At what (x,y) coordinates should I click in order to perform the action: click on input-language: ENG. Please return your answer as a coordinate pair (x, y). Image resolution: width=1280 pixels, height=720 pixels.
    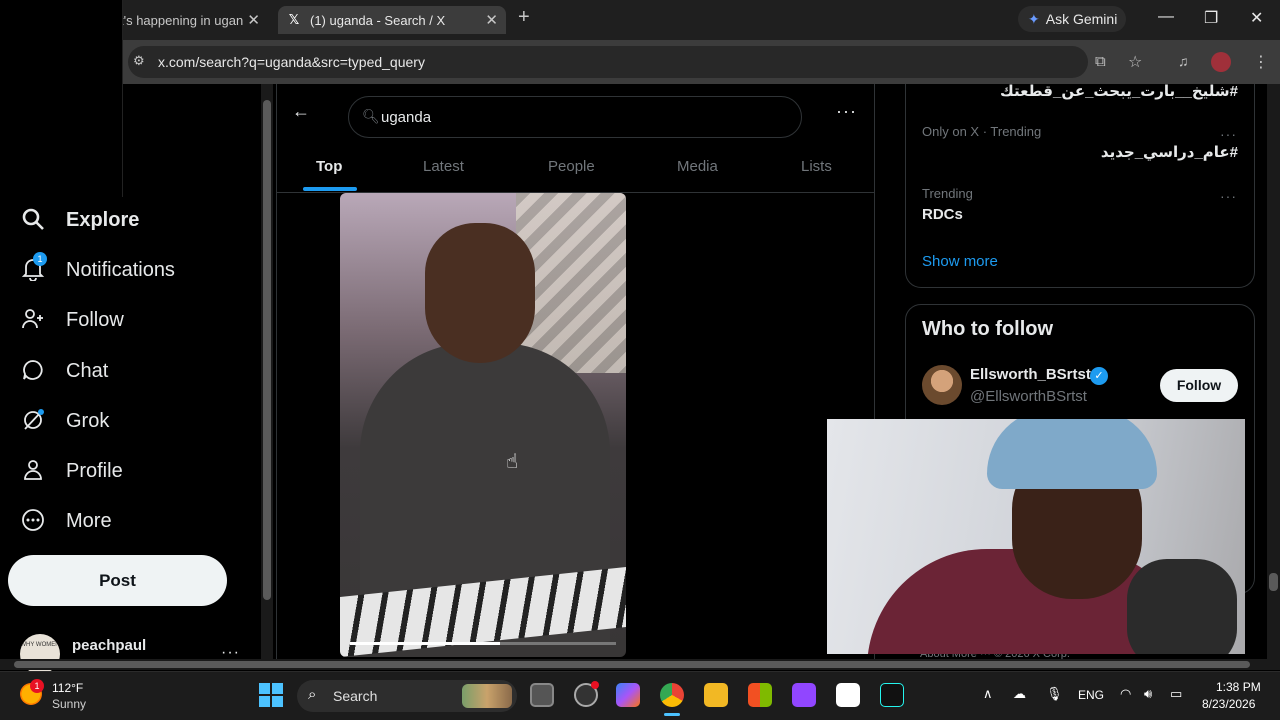
    Looking at the image, I should click on (1091, 695).